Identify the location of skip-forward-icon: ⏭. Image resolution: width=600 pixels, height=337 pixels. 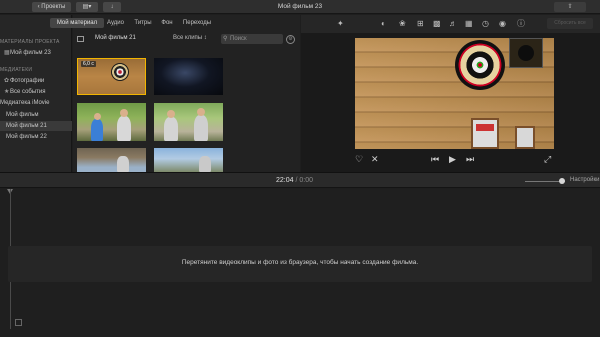
(470, 159).